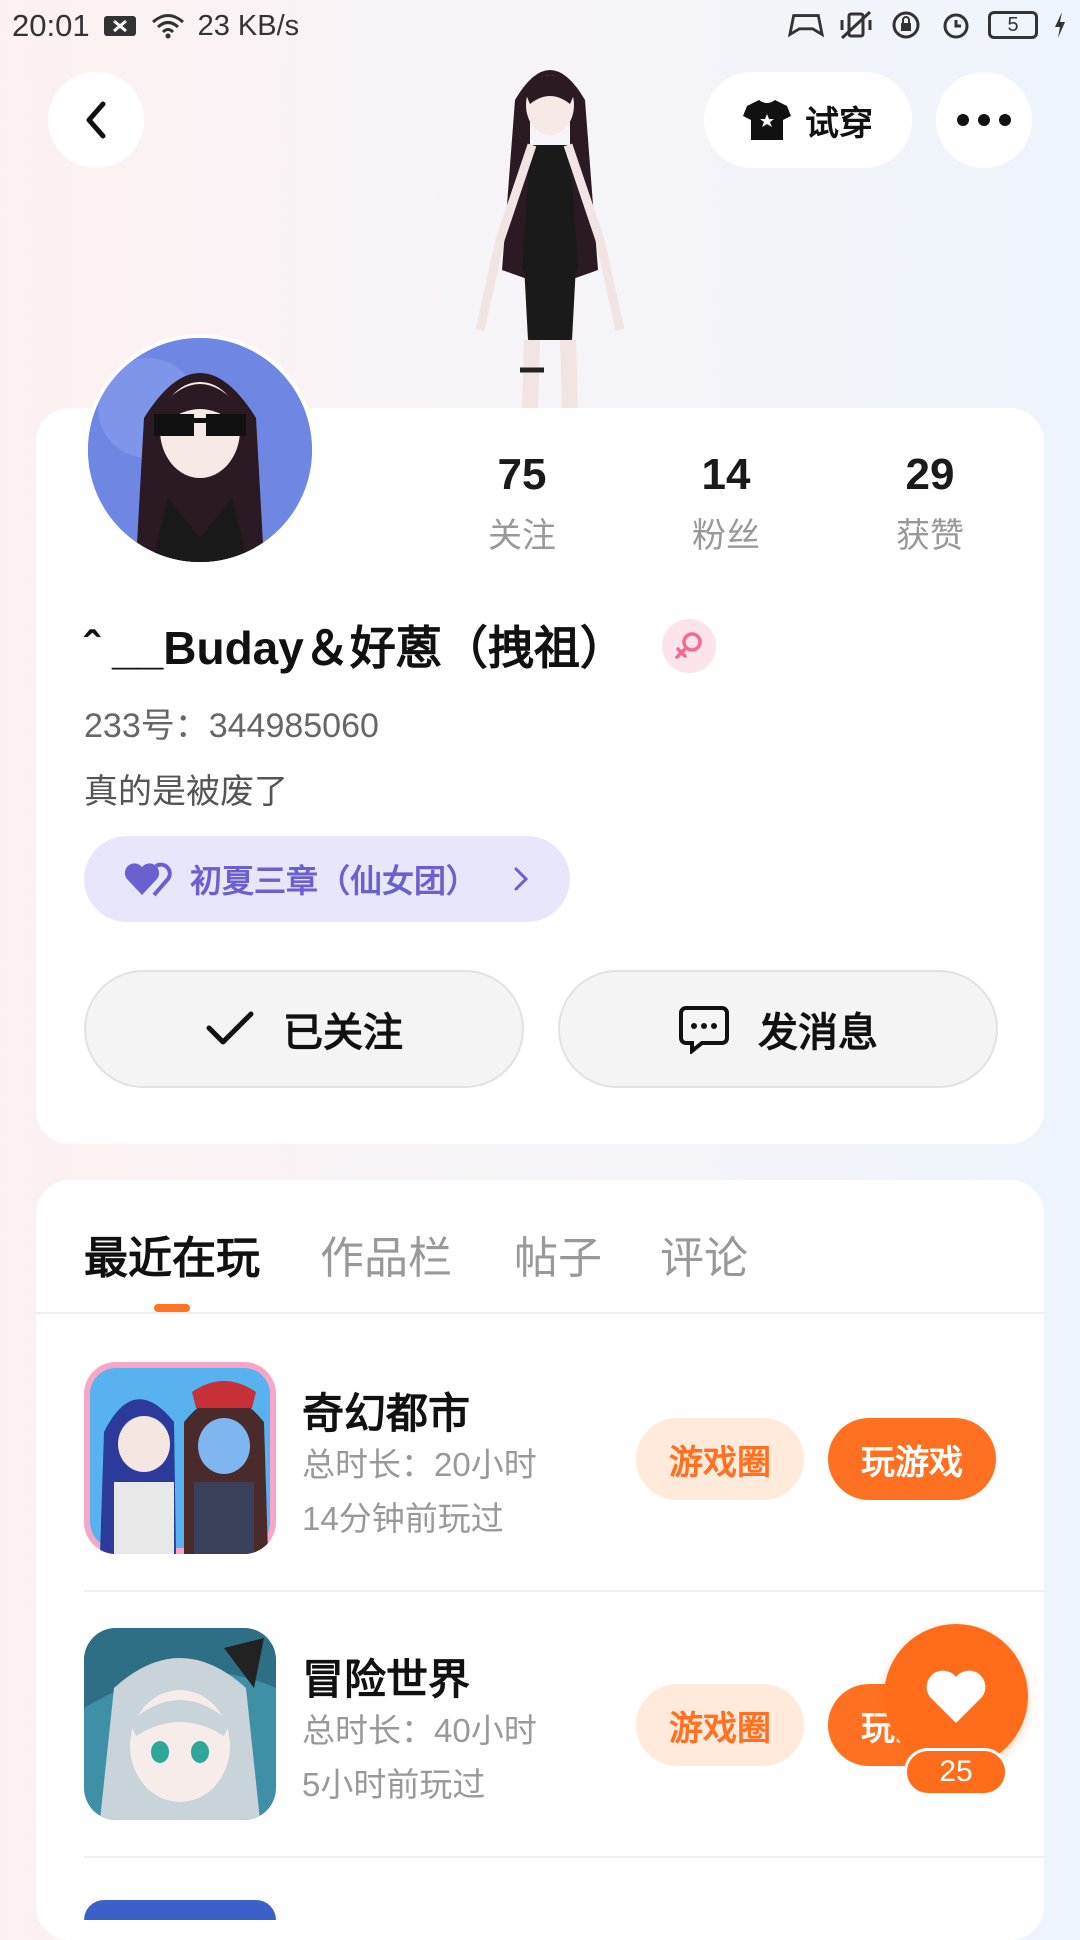 The image size is (1080, 1940). What do you see at coordinates (550, 230) in the screenshot?
I see `character-figure` at bounding box center [550, 230].